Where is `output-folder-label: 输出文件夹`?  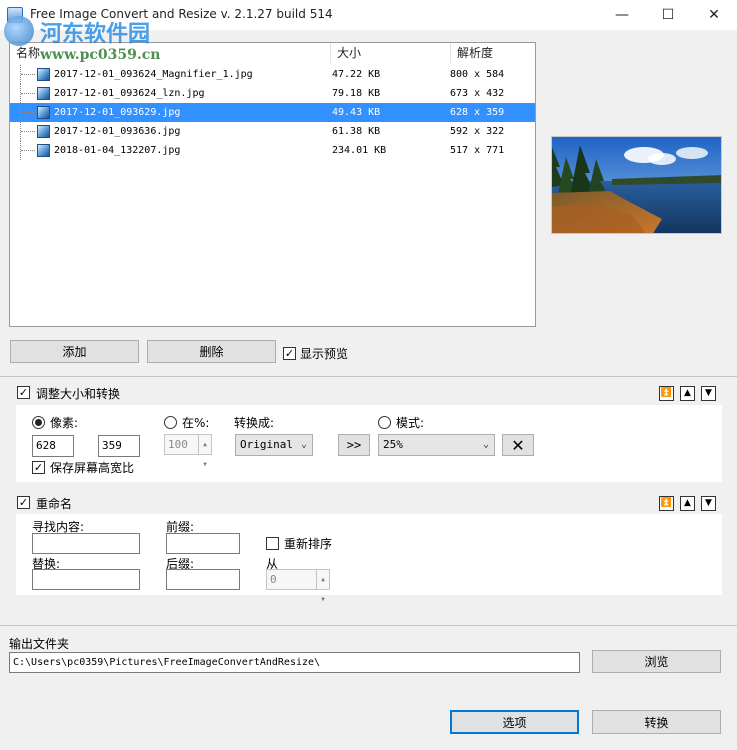 output-folder-label: 输出文件夹 is located at coordinates (39, 644).